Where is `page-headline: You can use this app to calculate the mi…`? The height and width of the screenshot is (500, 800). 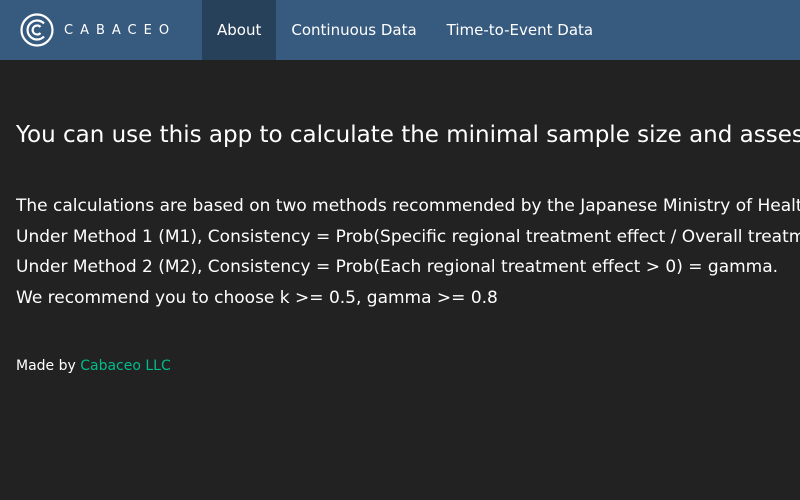
page-headline: You can use this app to calculate the mi… is located at coordinates (408, 135).